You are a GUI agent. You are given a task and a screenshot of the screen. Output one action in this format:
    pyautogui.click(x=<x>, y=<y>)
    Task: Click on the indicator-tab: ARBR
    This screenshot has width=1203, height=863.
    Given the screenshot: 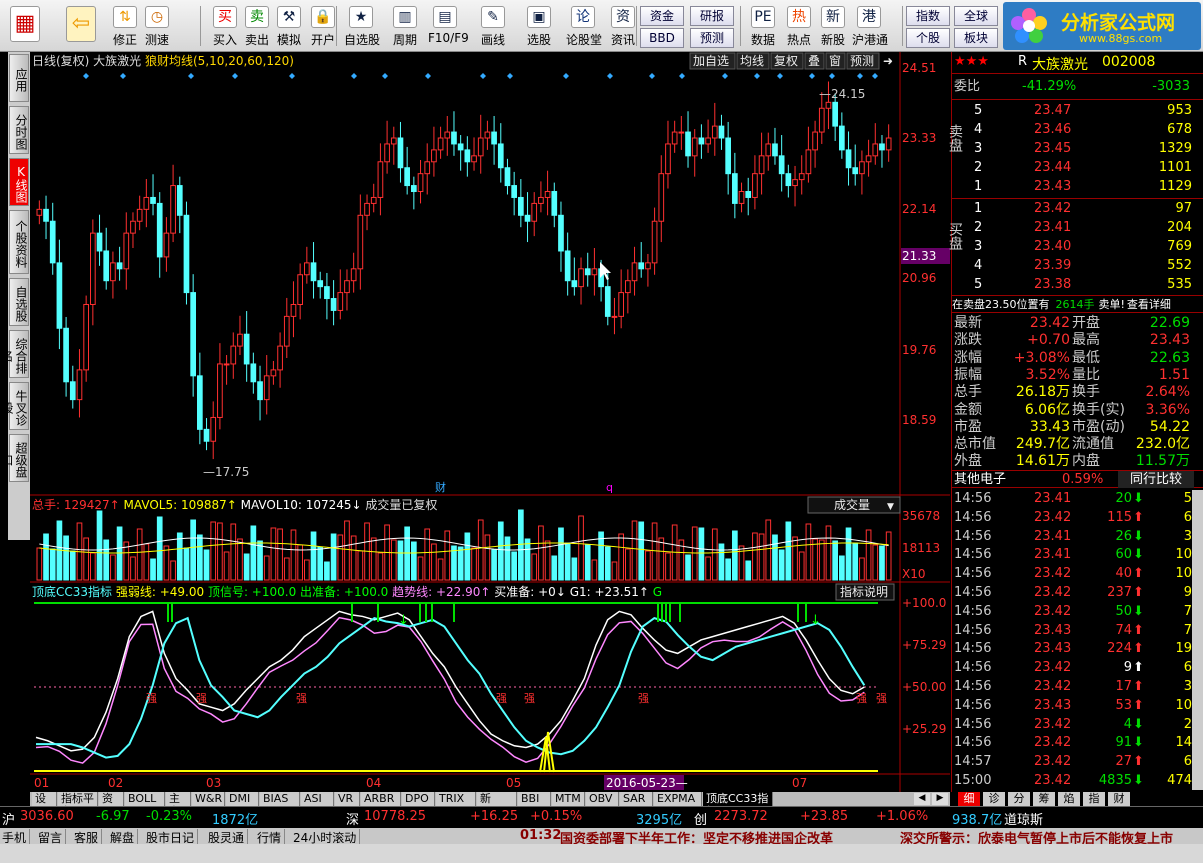 What is the action you would take?
    pyautogui.click(x=381, y=799)
    